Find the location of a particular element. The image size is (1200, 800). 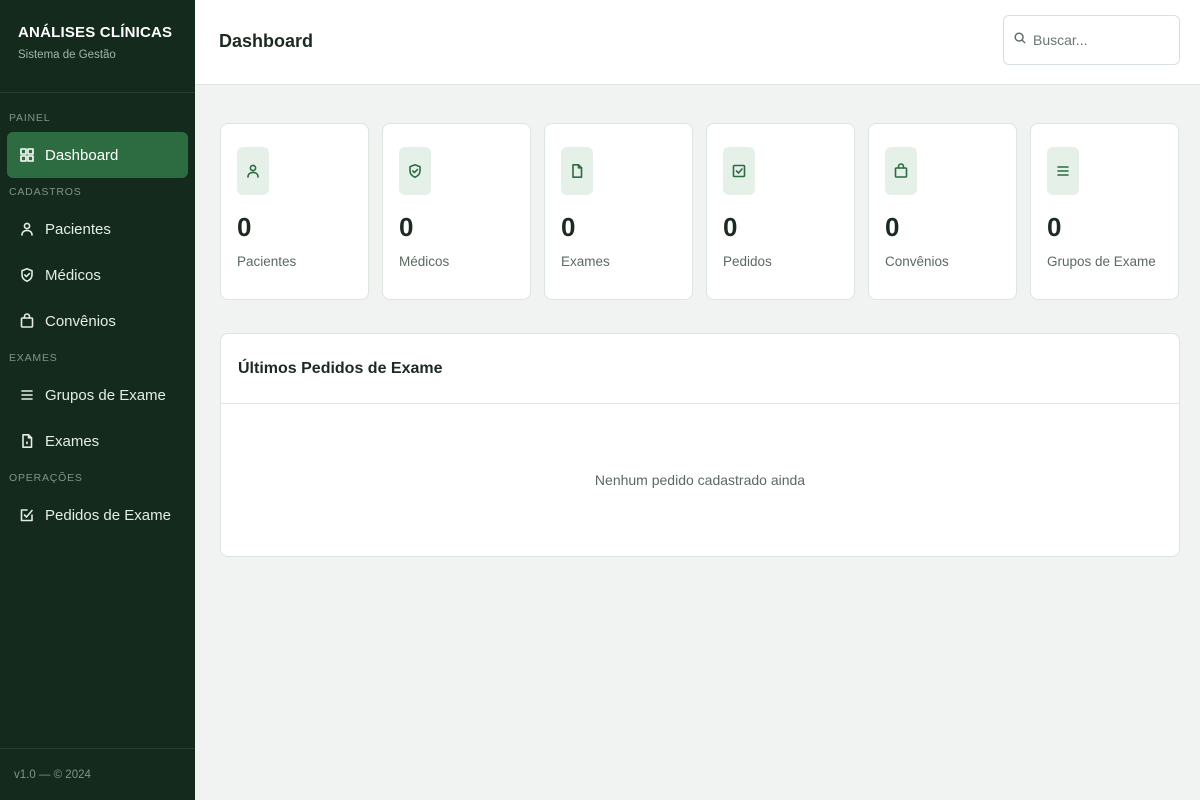

sidebar-item-pacientes: Pacientes is located at coordinates (97, 229).